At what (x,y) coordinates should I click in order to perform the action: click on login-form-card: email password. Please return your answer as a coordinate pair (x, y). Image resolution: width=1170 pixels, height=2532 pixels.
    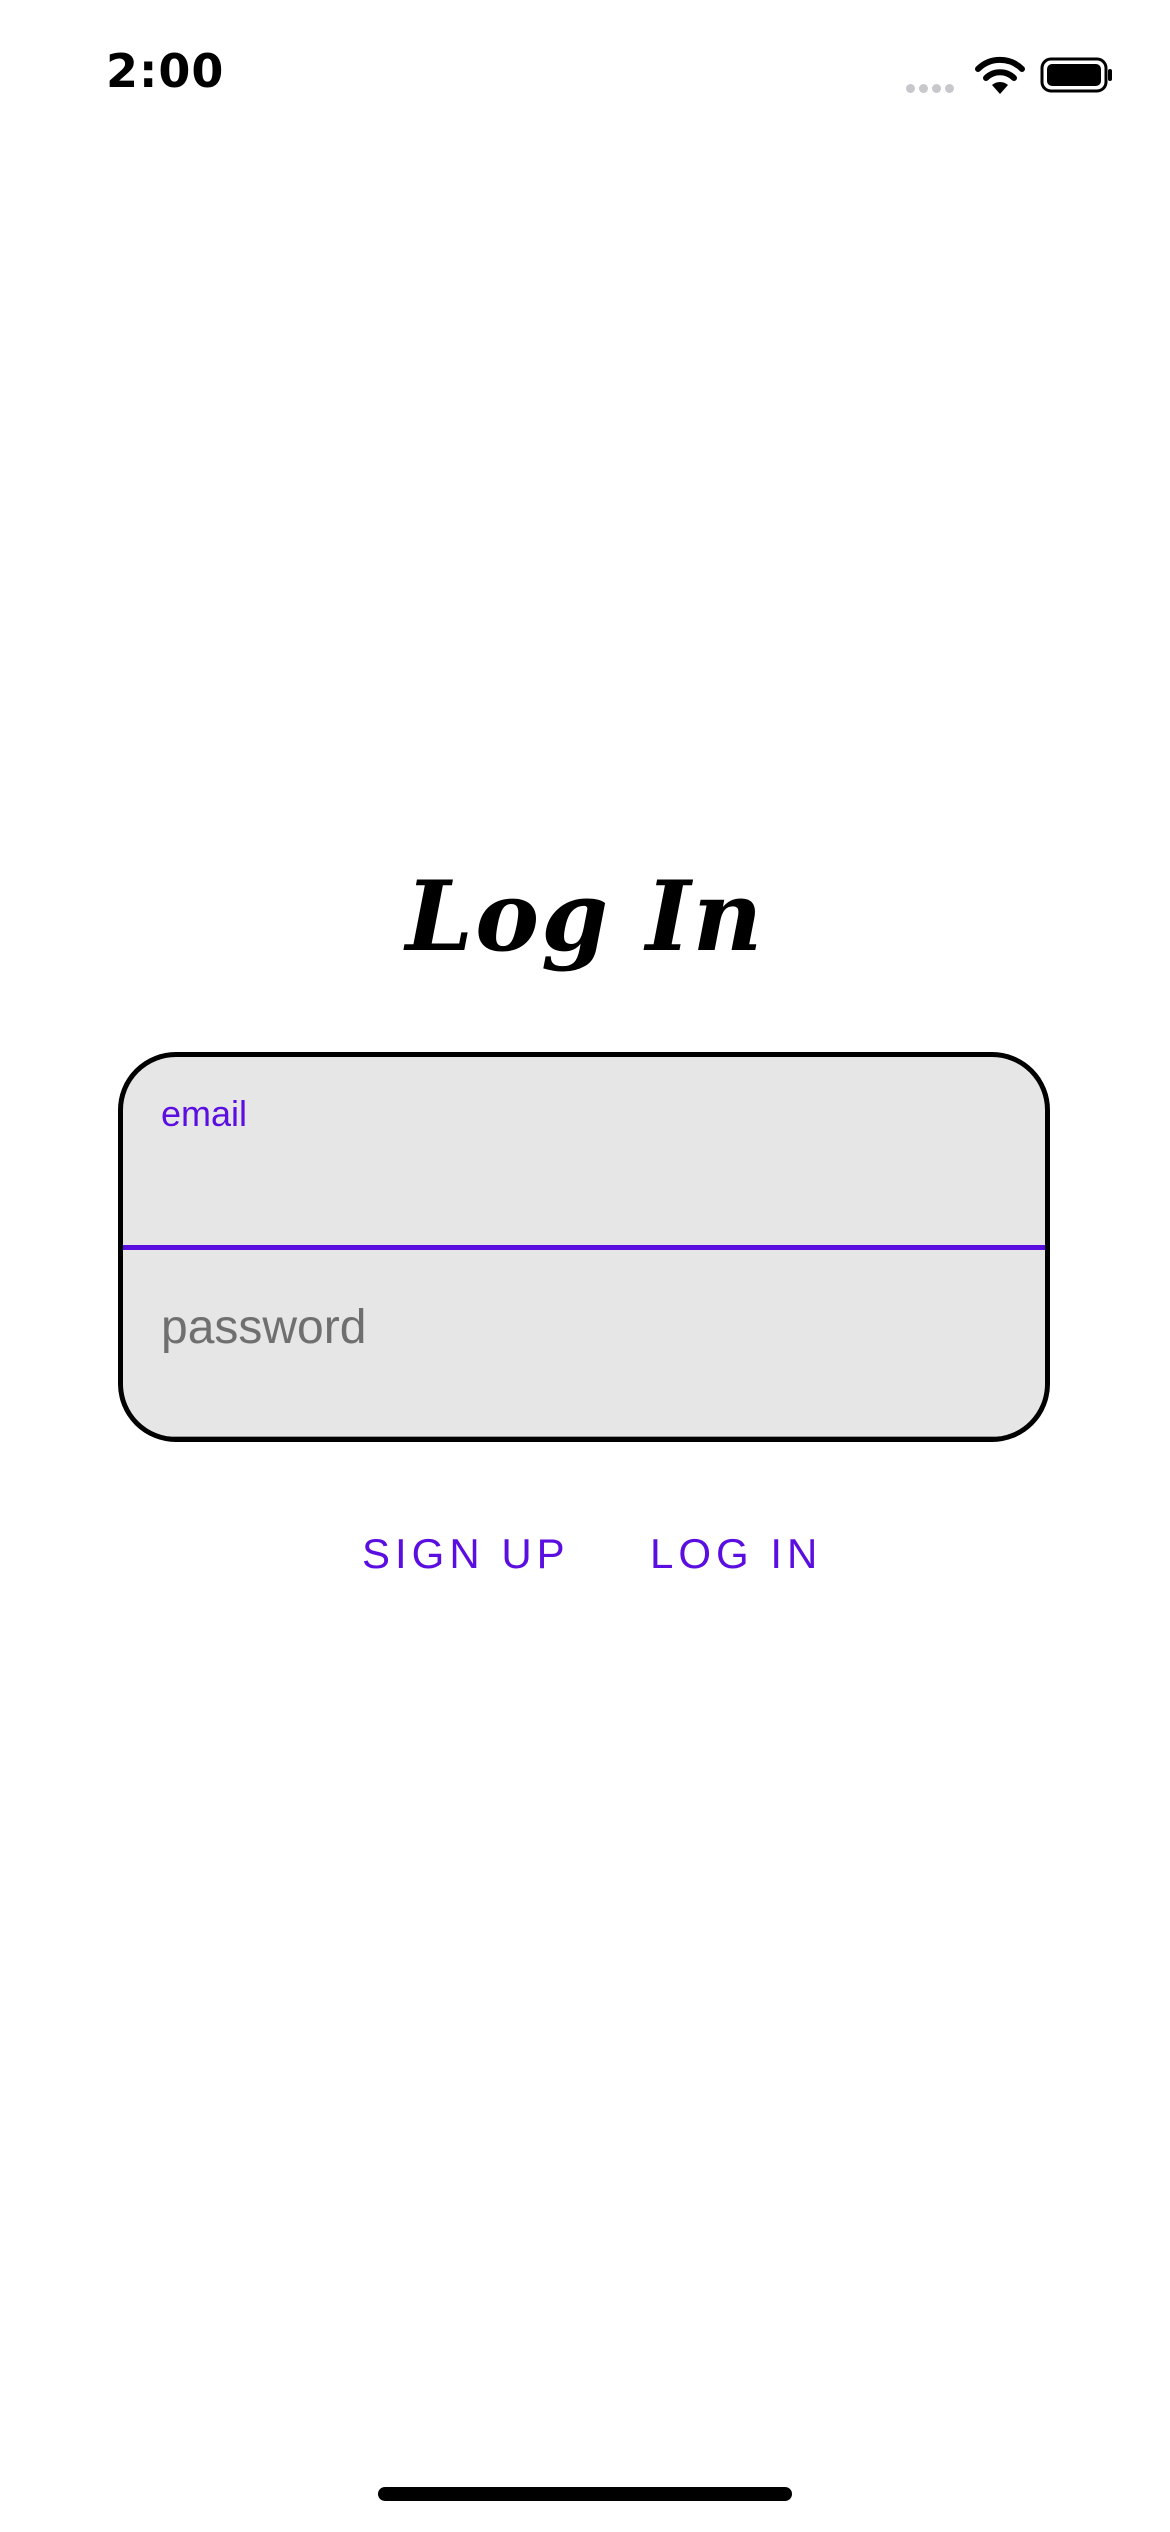
    Looking at the image, I should click on (584, 1247).